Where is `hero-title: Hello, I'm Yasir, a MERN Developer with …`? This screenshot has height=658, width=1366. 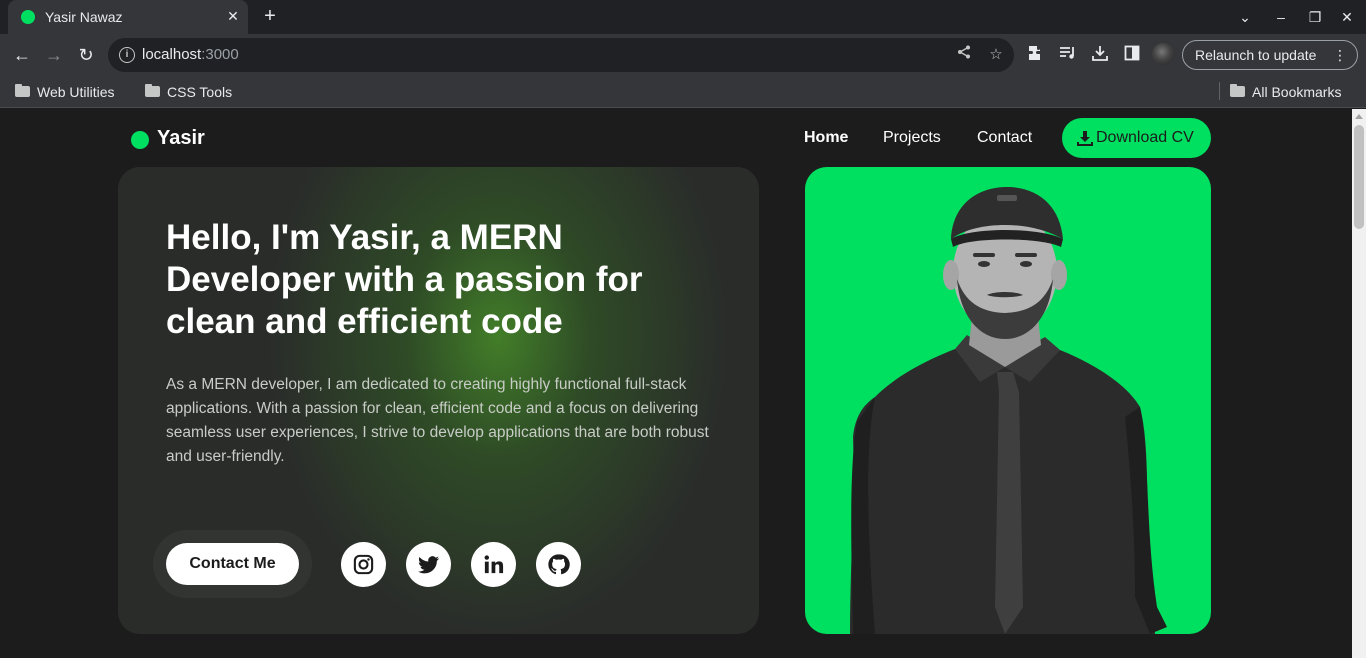
hero-title: Hello, I'm Yasir, a MERN Developer with … is located at coordinates (404, 279).